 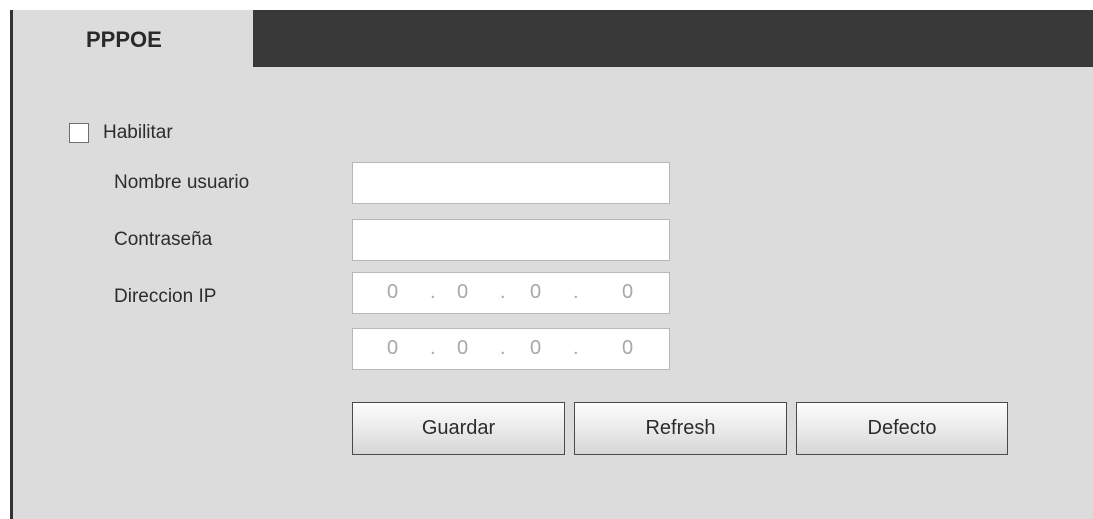 What do you see at coordinates (392, 348) in the screenshot?
I see `ip2-octet-1: 0` at bounding box center [392, 348].